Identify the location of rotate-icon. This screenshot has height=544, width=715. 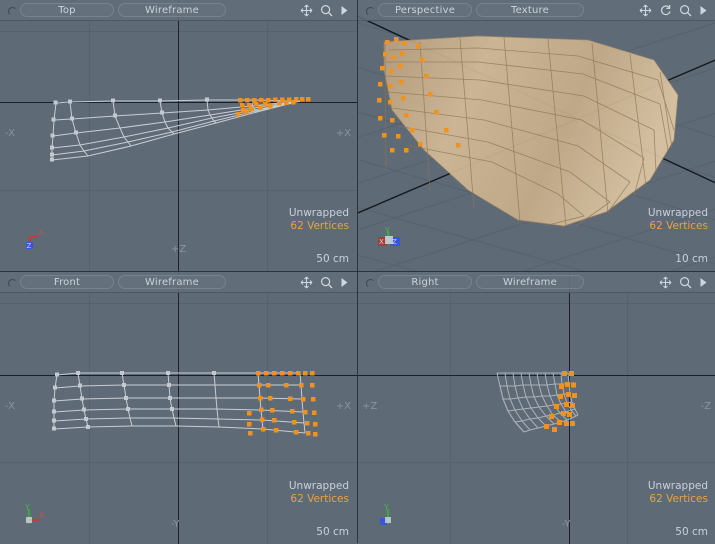
(665, 10).